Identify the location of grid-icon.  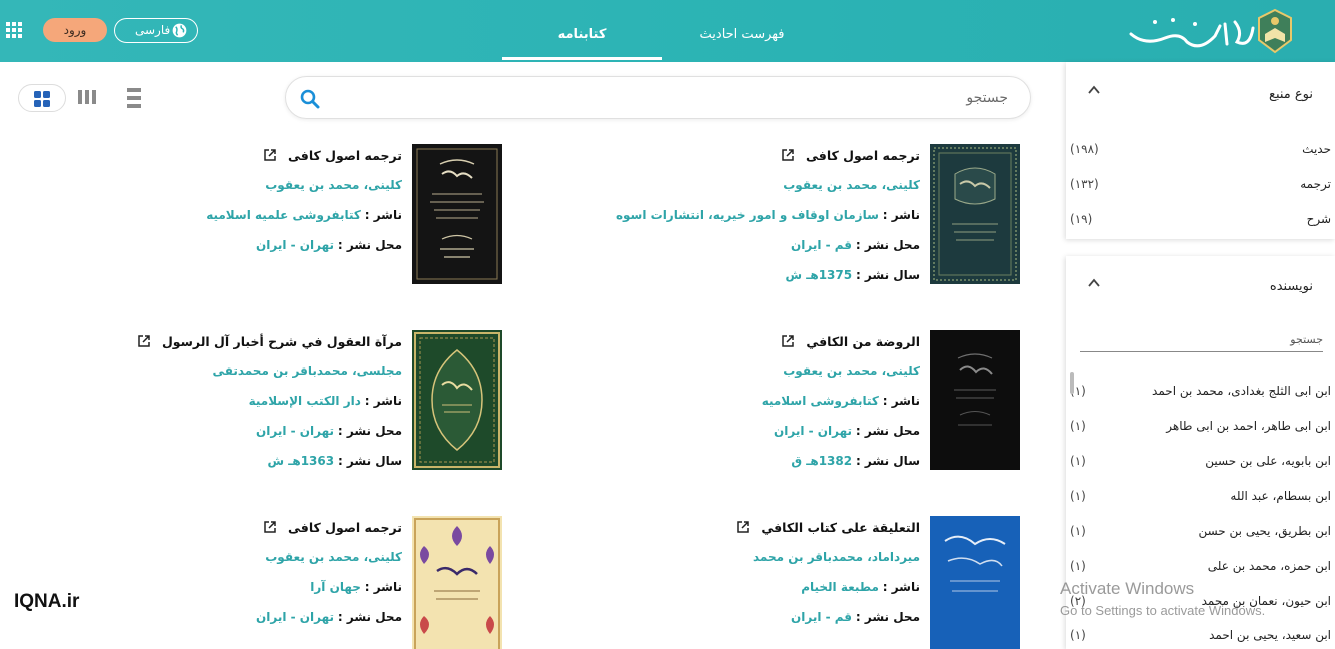
(42, 99).